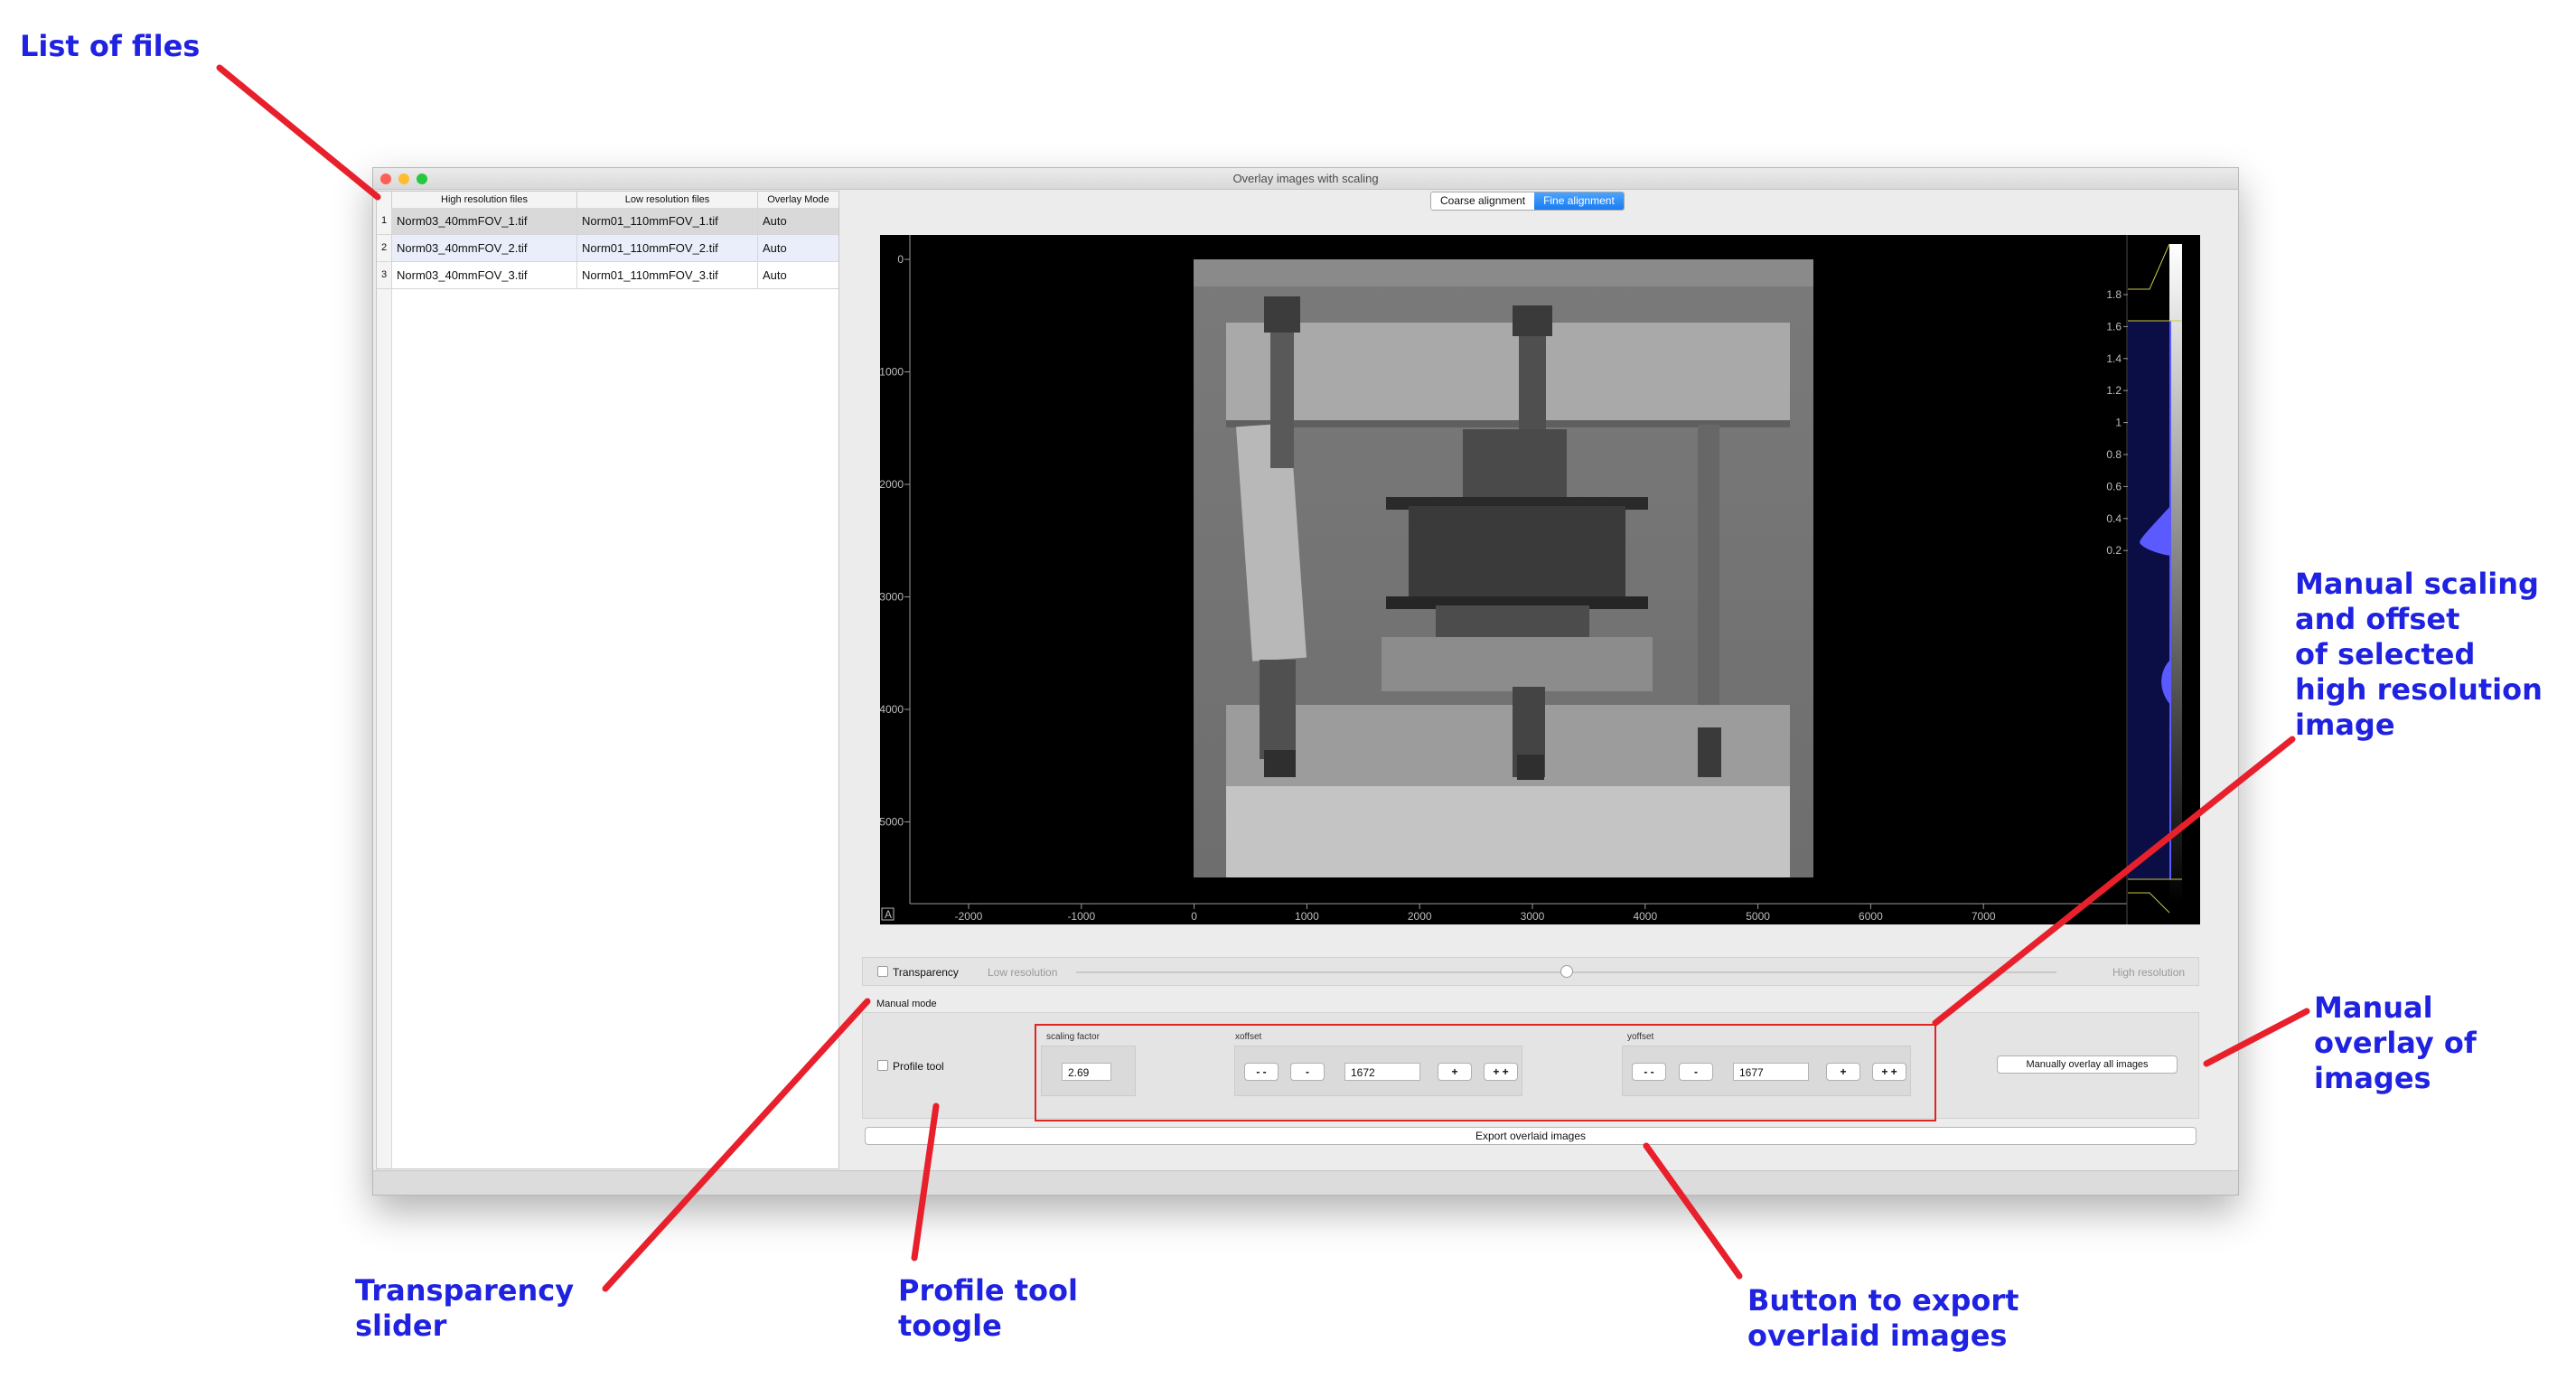  Describe the element at coordinates (988, 1308) in the screenshot. I see `annotation-profile-tool: Profile tool toogle` at that location.